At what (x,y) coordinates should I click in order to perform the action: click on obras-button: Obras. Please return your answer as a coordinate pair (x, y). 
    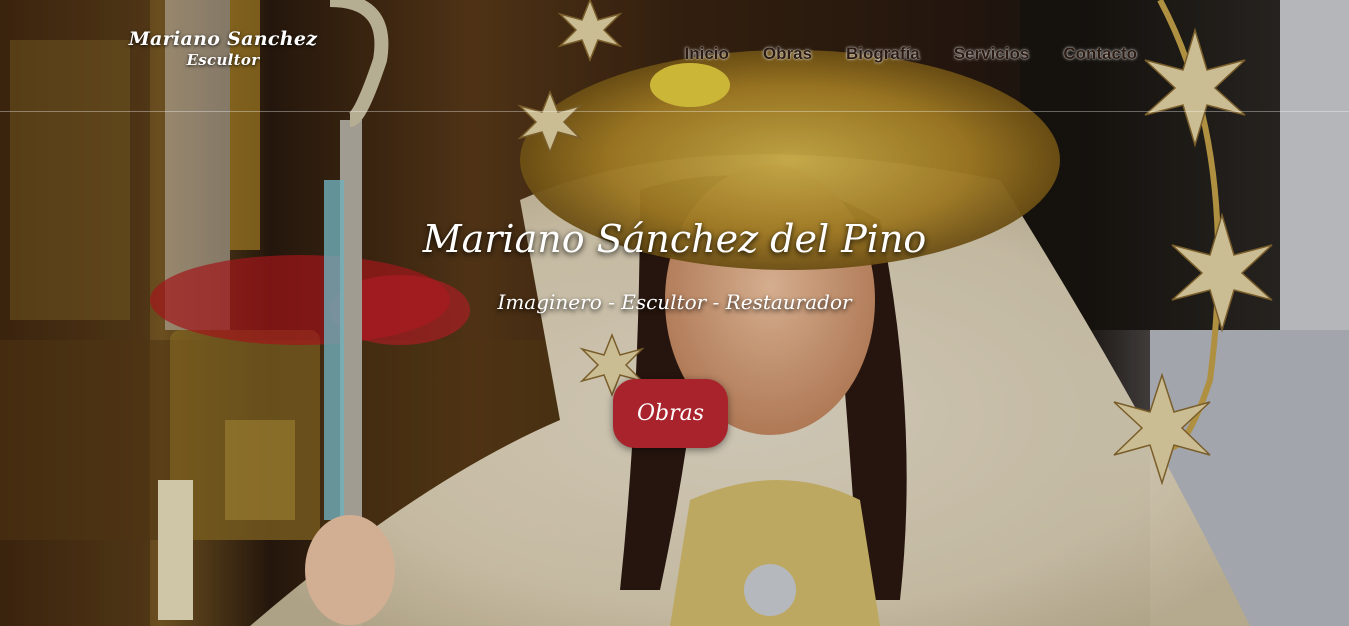
    Looking at the image, I should click on (670, 413).